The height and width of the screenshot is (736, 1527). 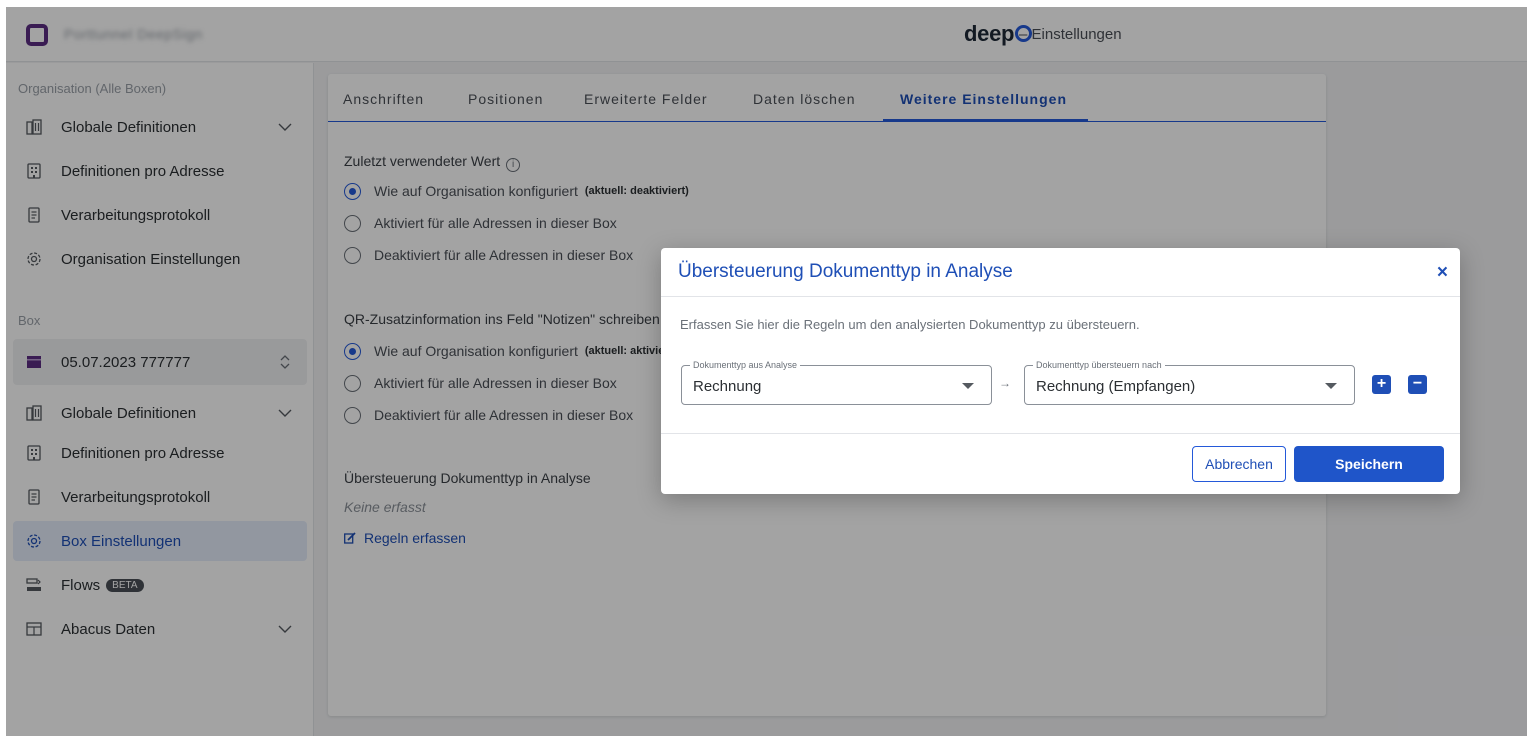 I want to click on arrow-right-icon: →, so click(x=1005, y=383).